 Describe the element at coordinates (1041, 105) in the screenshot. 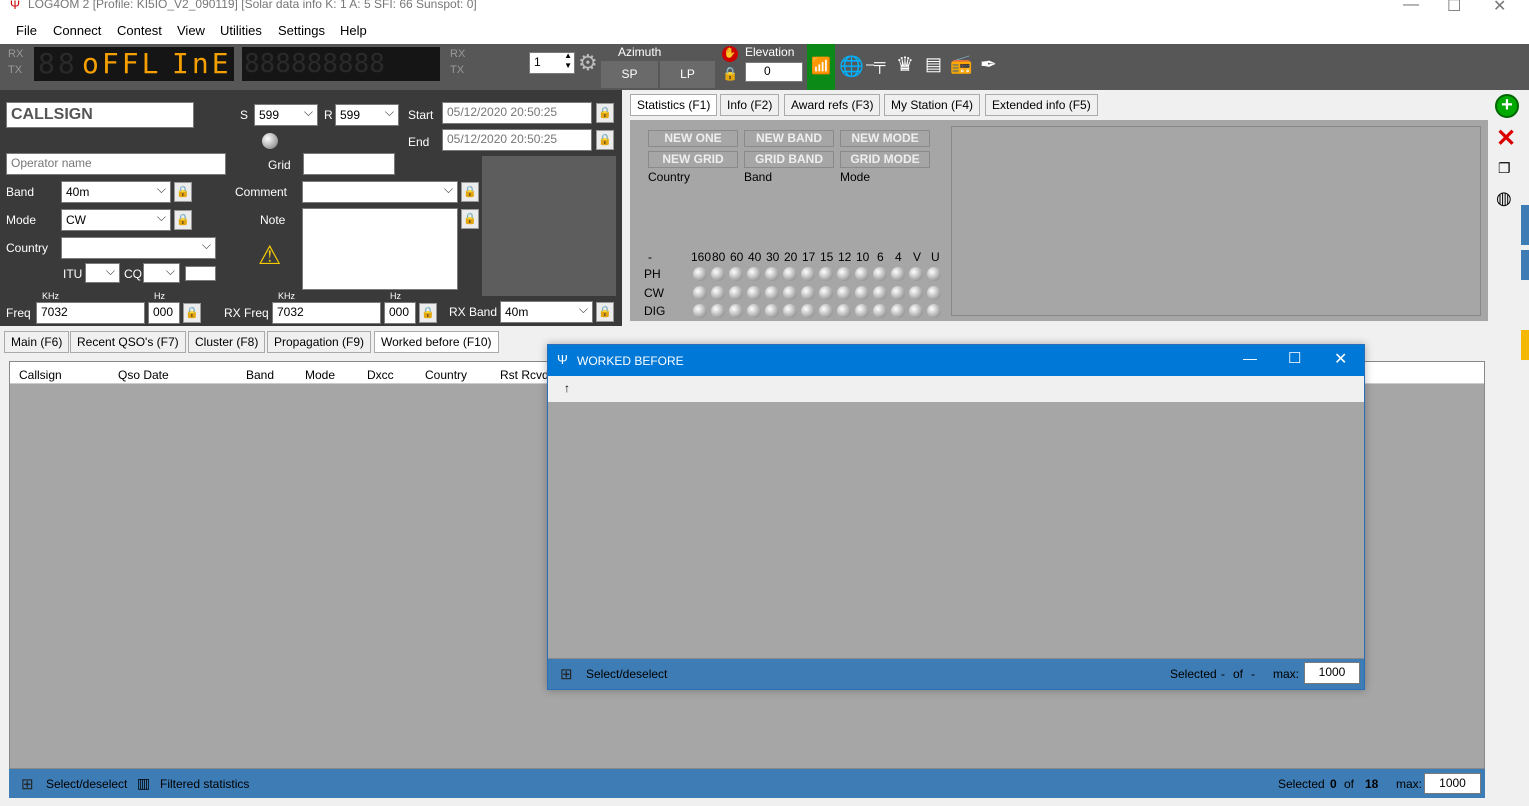

I see `tab-extended-info: Extended info (F5)` at that location.